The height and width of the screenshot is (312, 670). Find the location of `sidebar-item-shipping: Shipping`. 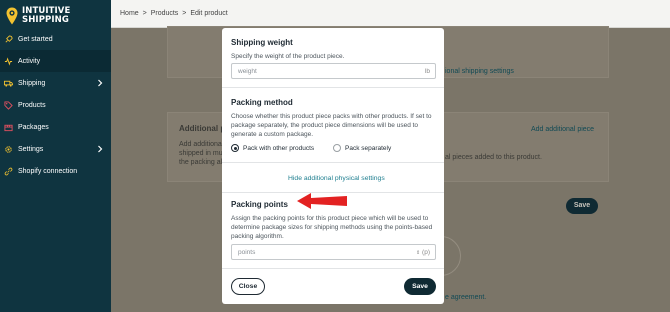

sidebar-item-shipping: Shipping is located at coordinates (55, 83).